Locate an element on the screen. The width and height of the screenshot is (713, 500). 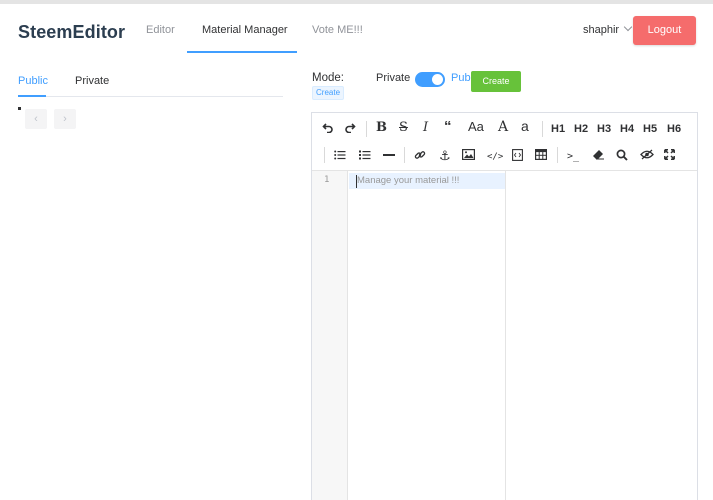
nav-vote-me: Vote ME!!! is located at coordinates (337, 30).